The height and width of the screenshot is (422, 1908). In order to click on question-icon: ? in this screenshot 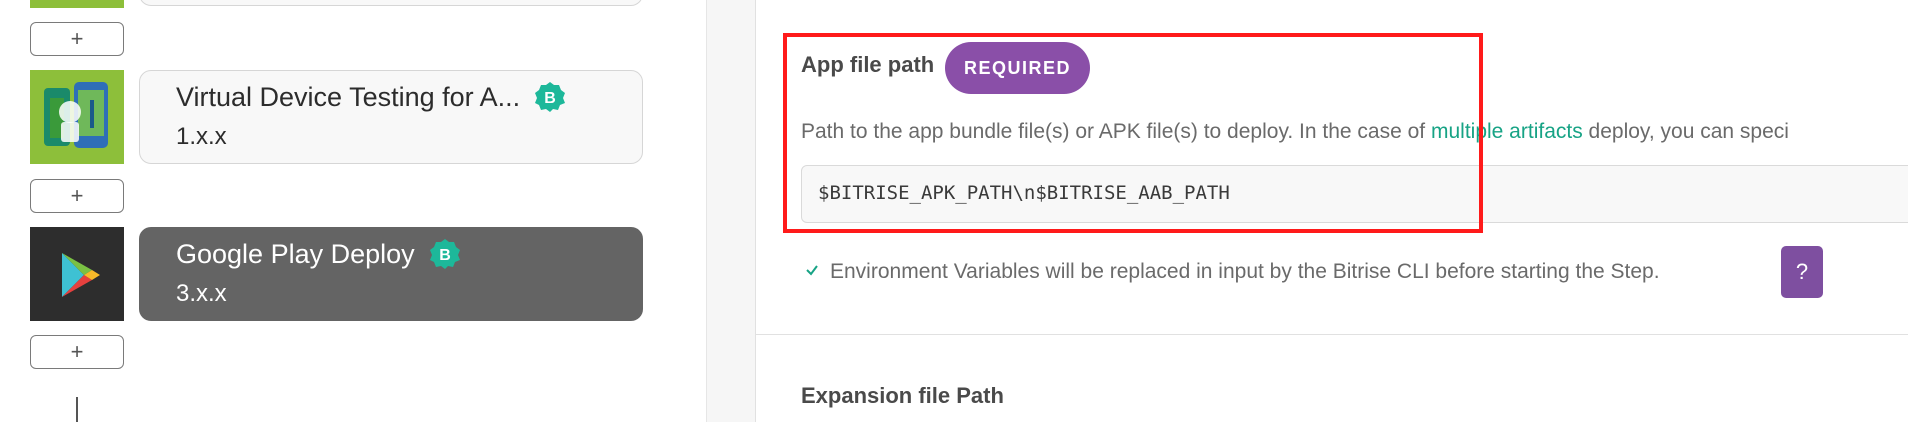, I will do `click(1802, 271)`.